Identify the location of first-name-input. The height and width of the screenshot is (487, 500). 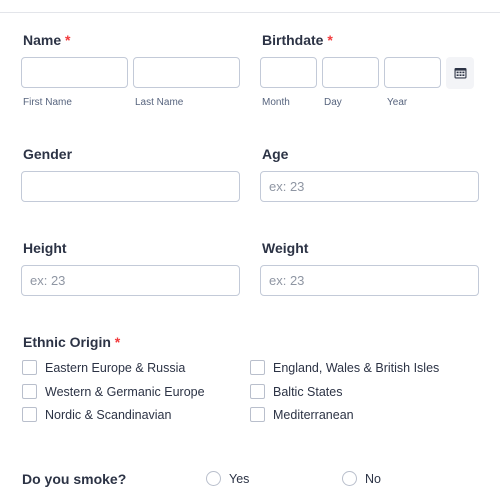
(74, 72).